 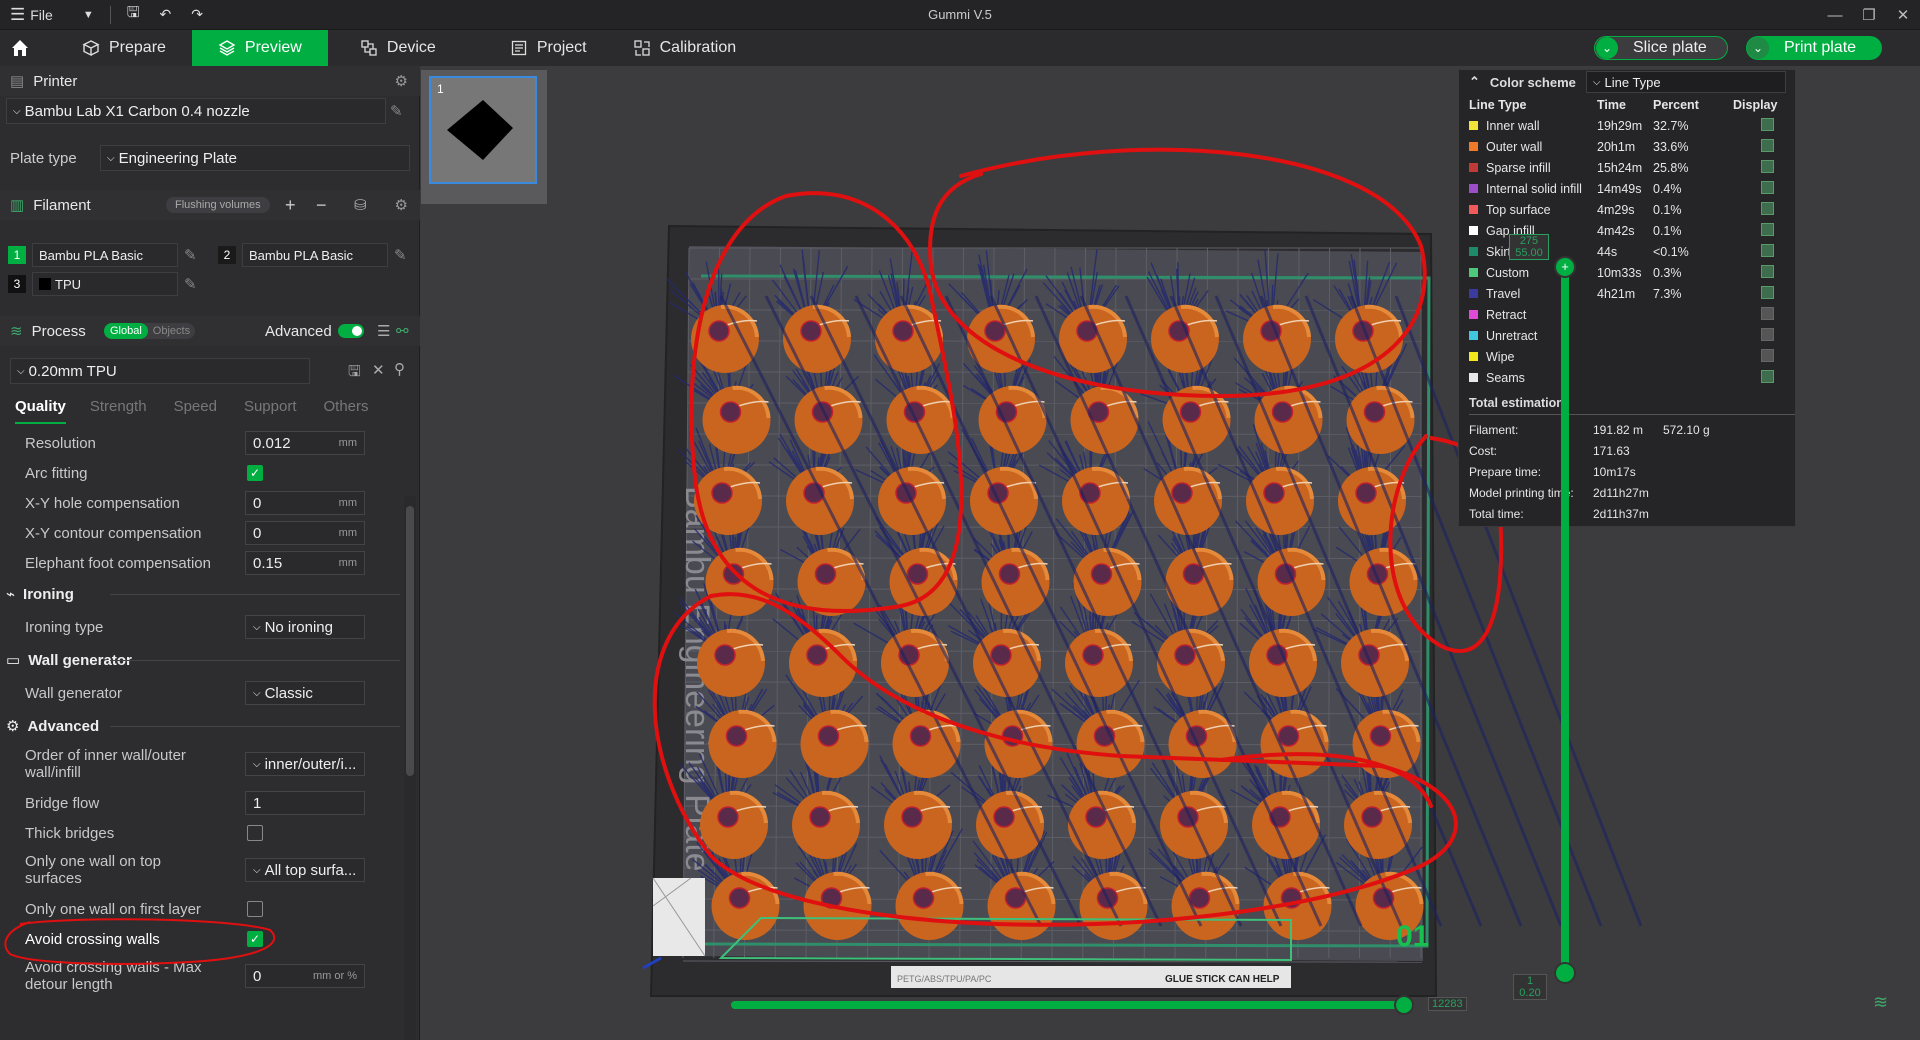 I want to click on flushing-volumes-button: Flushing volumes, so click(x=218, y=205).